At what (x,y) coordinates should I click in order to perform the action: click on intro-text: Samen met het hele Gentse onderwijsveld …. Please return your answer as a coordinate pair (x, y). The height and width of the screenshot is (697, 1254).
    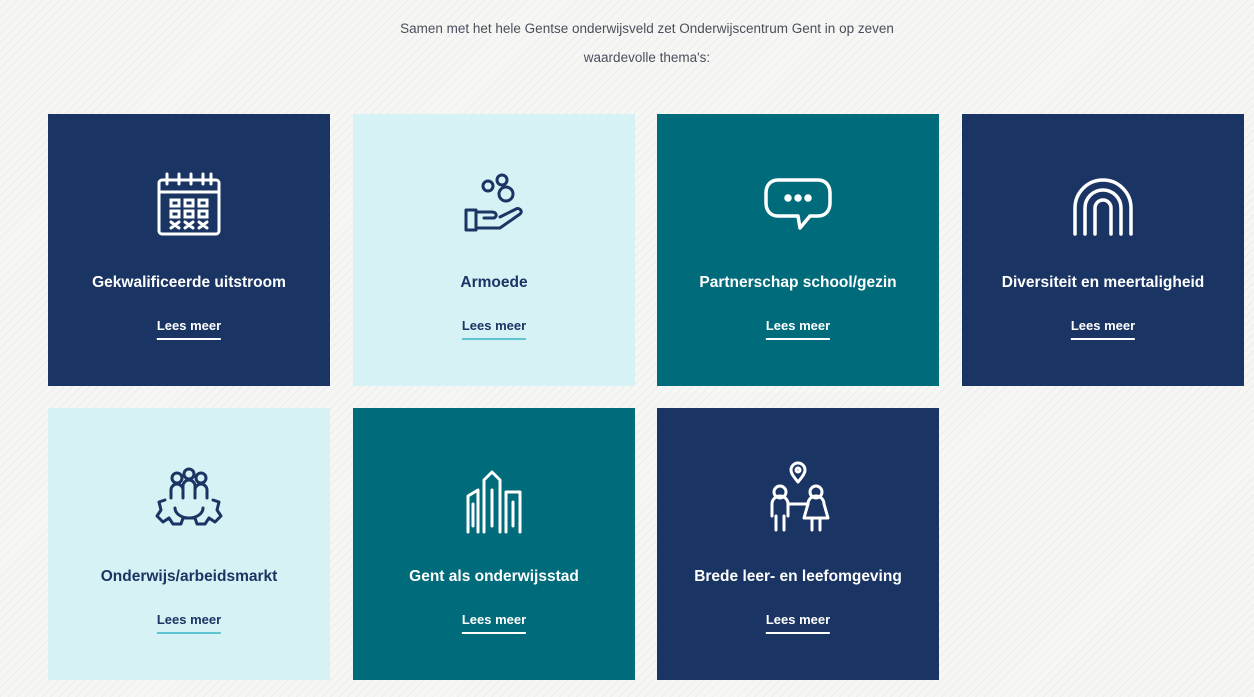
    Looking at the image, I should click on (627, 43).